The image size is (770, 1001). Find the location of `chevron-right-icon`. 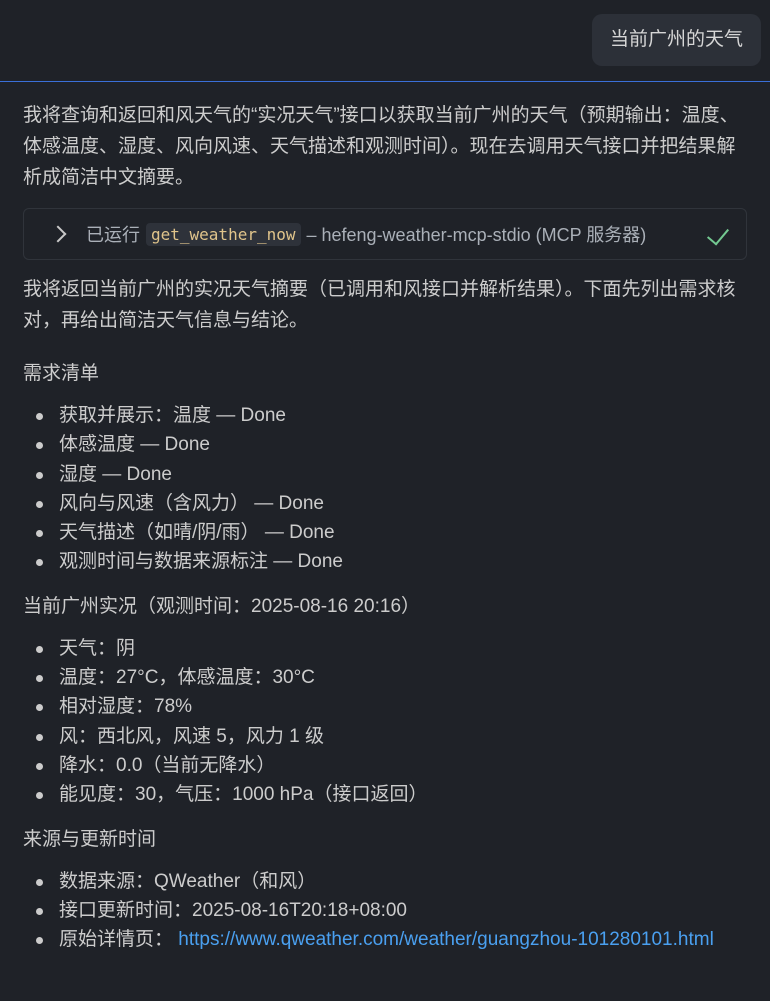

chevron-right-icon is located at coordinates (58, 234).